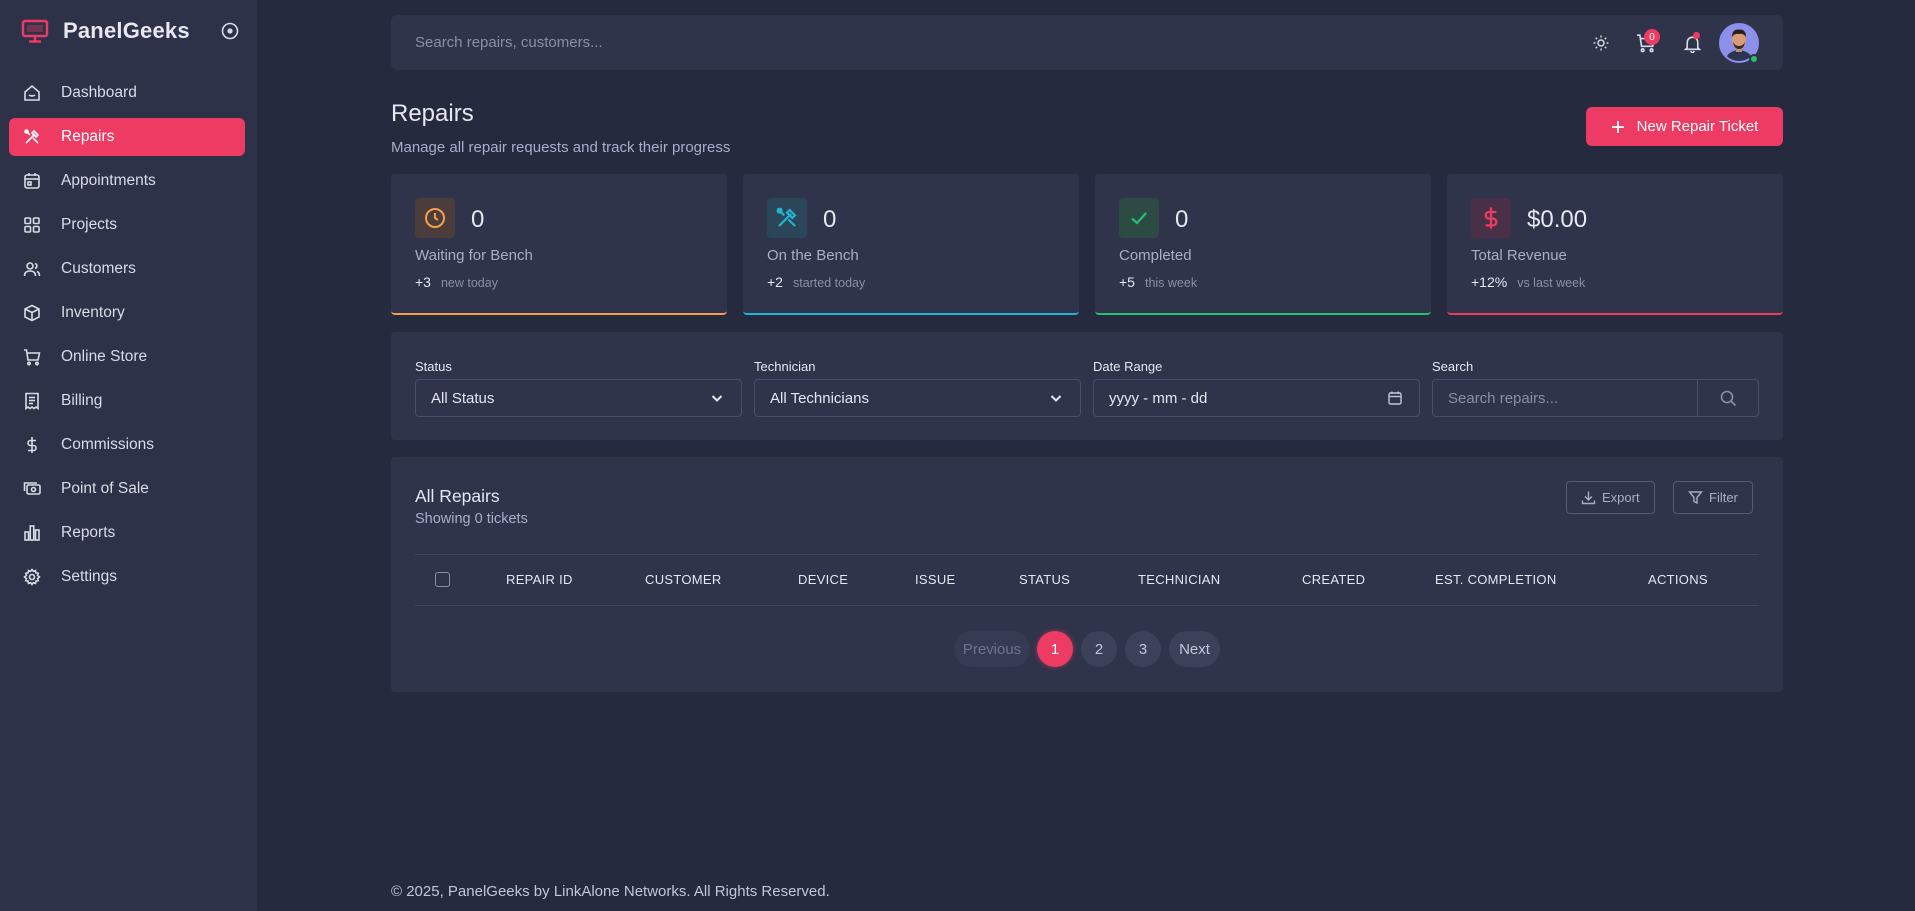  What do you see at coordinates (1139, 218) in the screenshot?
I see `check-icon` at bounding box center [1139, 218].